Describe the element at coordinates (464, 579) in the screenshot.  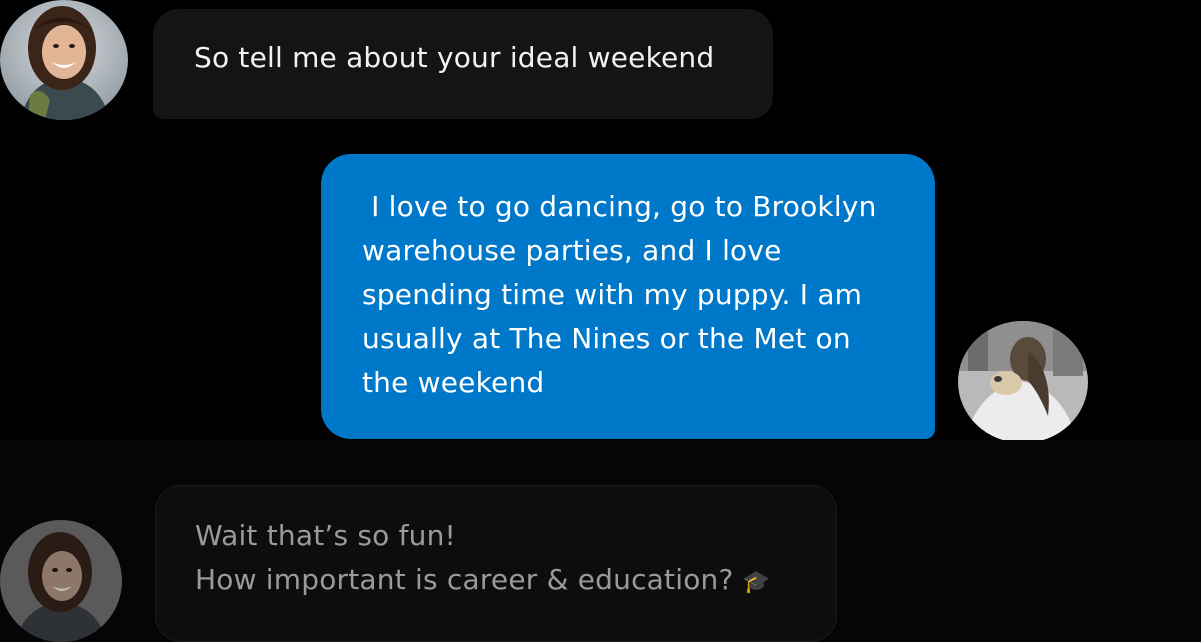
I see `message-text-line: How important is career & education?` at that location.